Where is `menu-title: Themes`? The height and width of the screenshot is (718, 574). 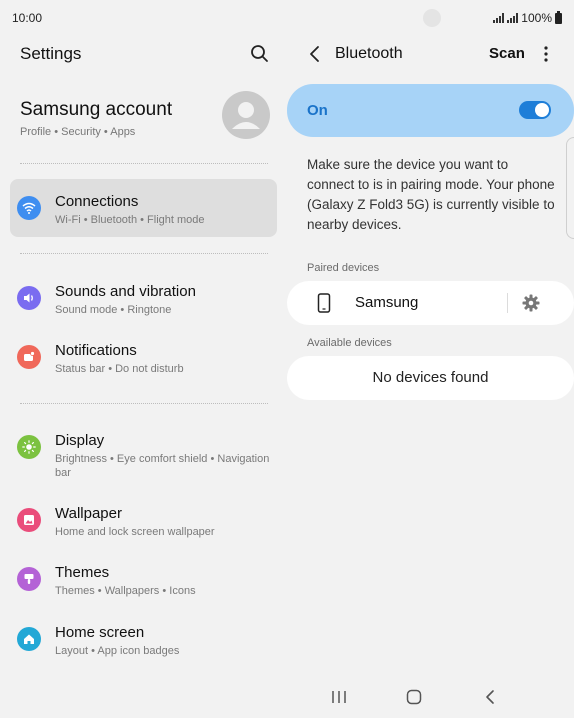 menu-title: Themes is located at coordinates (82, 572).